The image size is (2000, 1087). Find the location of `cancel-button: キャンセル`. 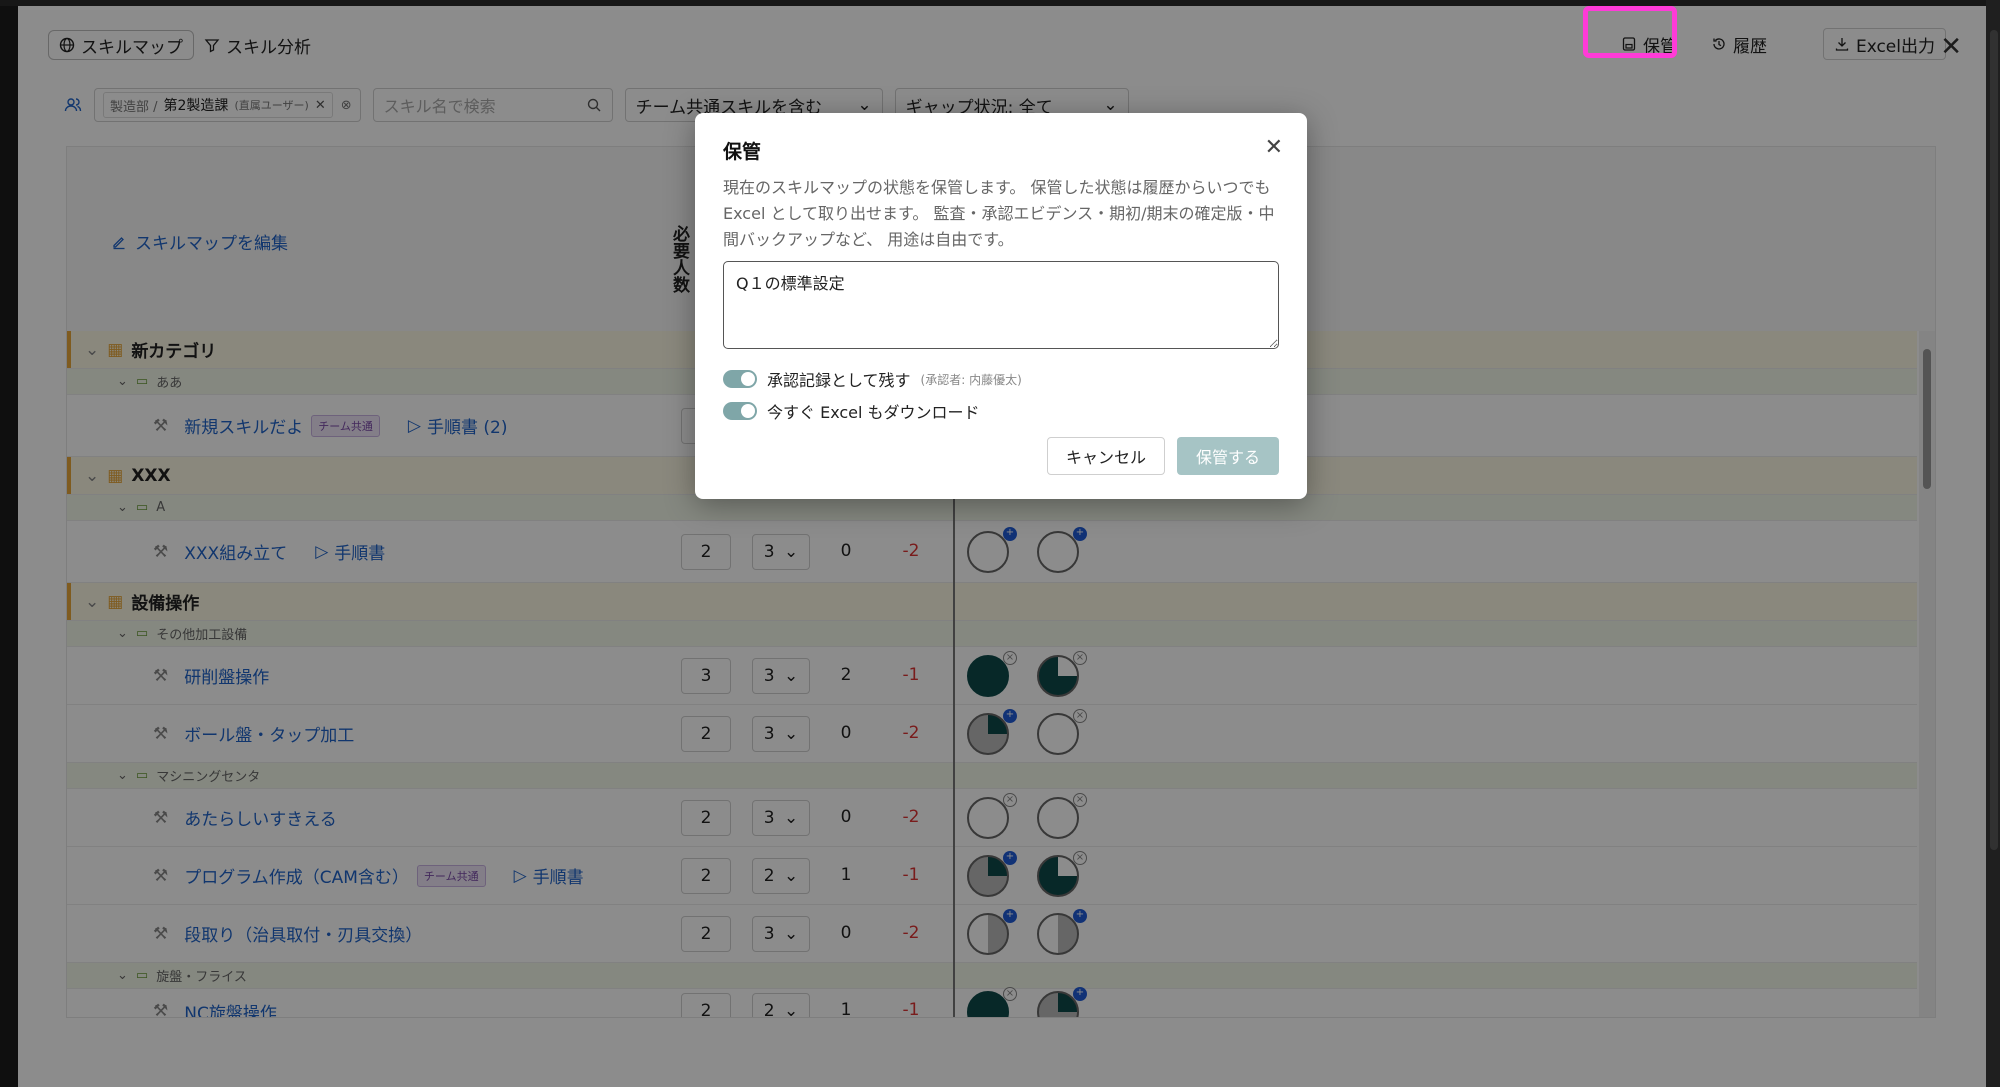

cancel-button: キャンセル is located at coordinates (1106, 456).